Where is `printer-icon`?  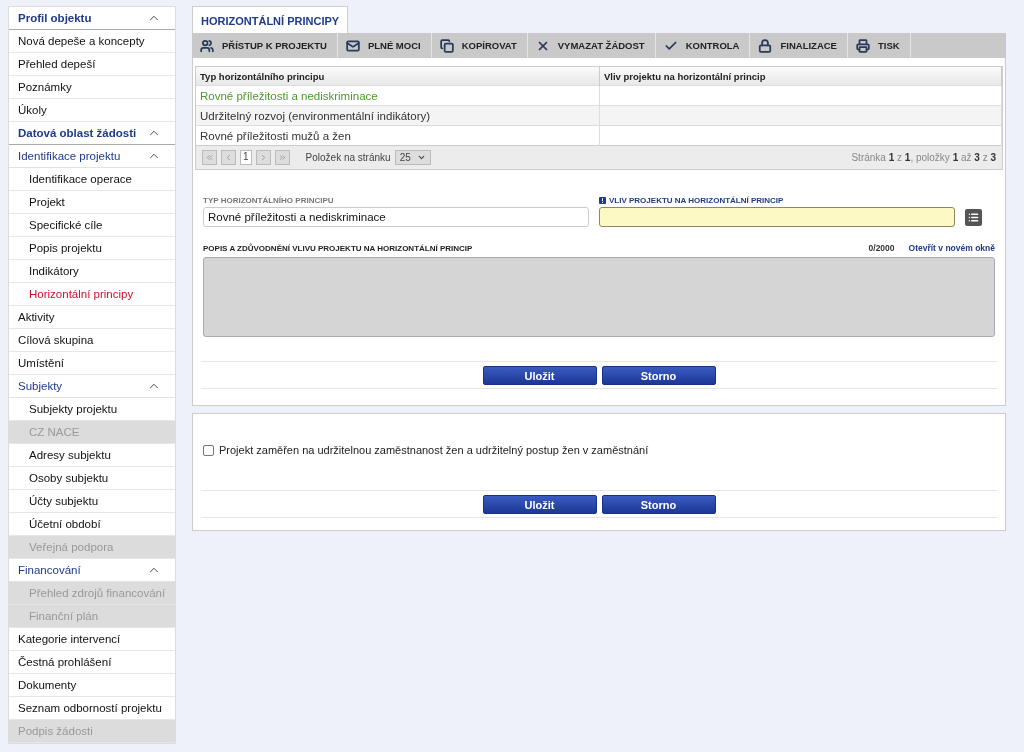
printer-icon is located at coordinates (862, 45).